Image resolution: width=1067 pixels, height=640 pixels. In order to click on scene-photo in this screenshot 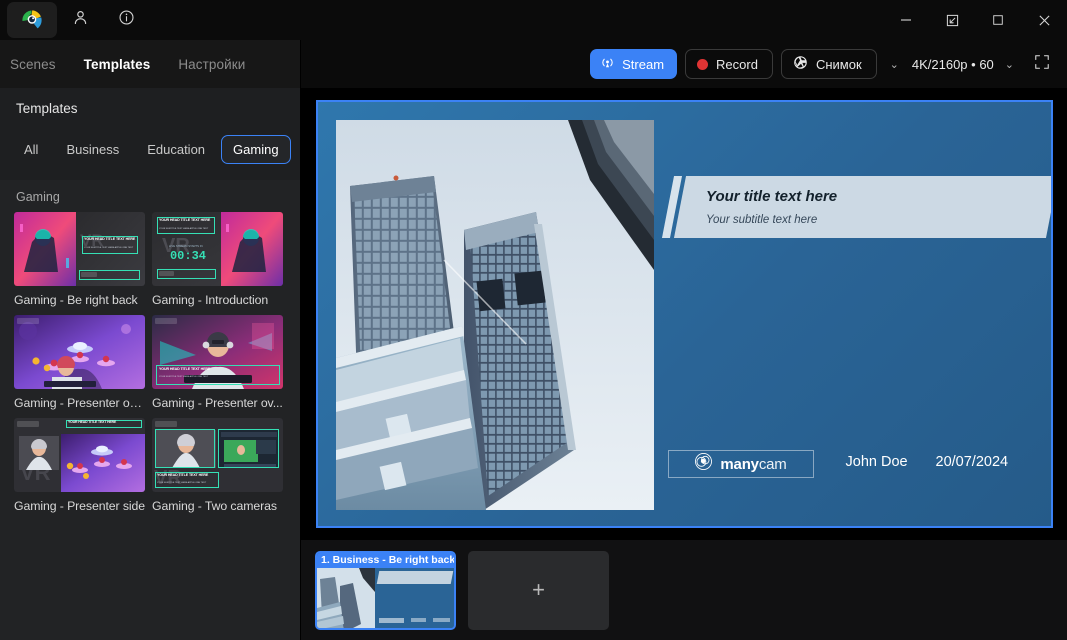, I will do `click(346, 597)`.